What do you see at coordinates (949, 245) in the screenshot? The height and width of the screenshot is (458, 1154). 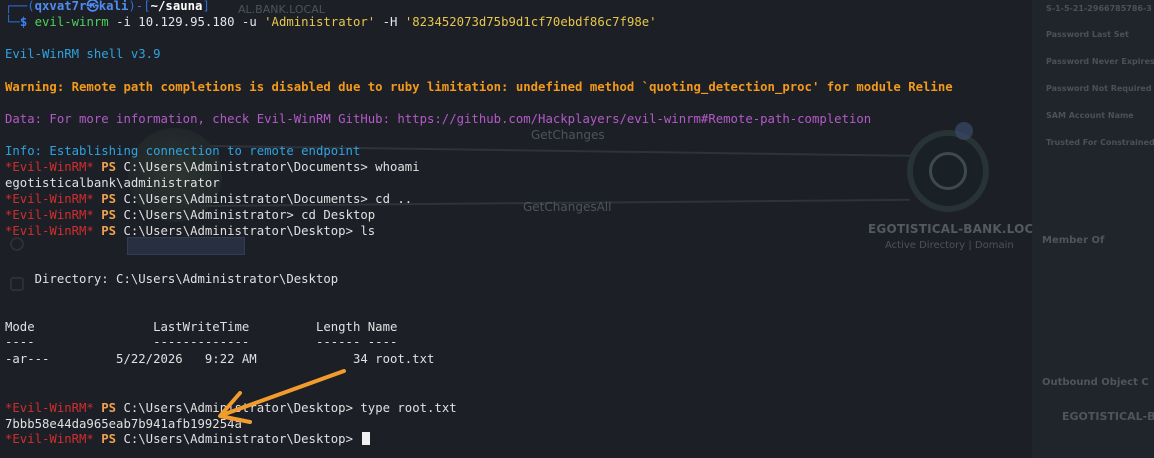 I see `domain-node-subtitle: Active Directory | Domain` at bounding box center [949, 245].